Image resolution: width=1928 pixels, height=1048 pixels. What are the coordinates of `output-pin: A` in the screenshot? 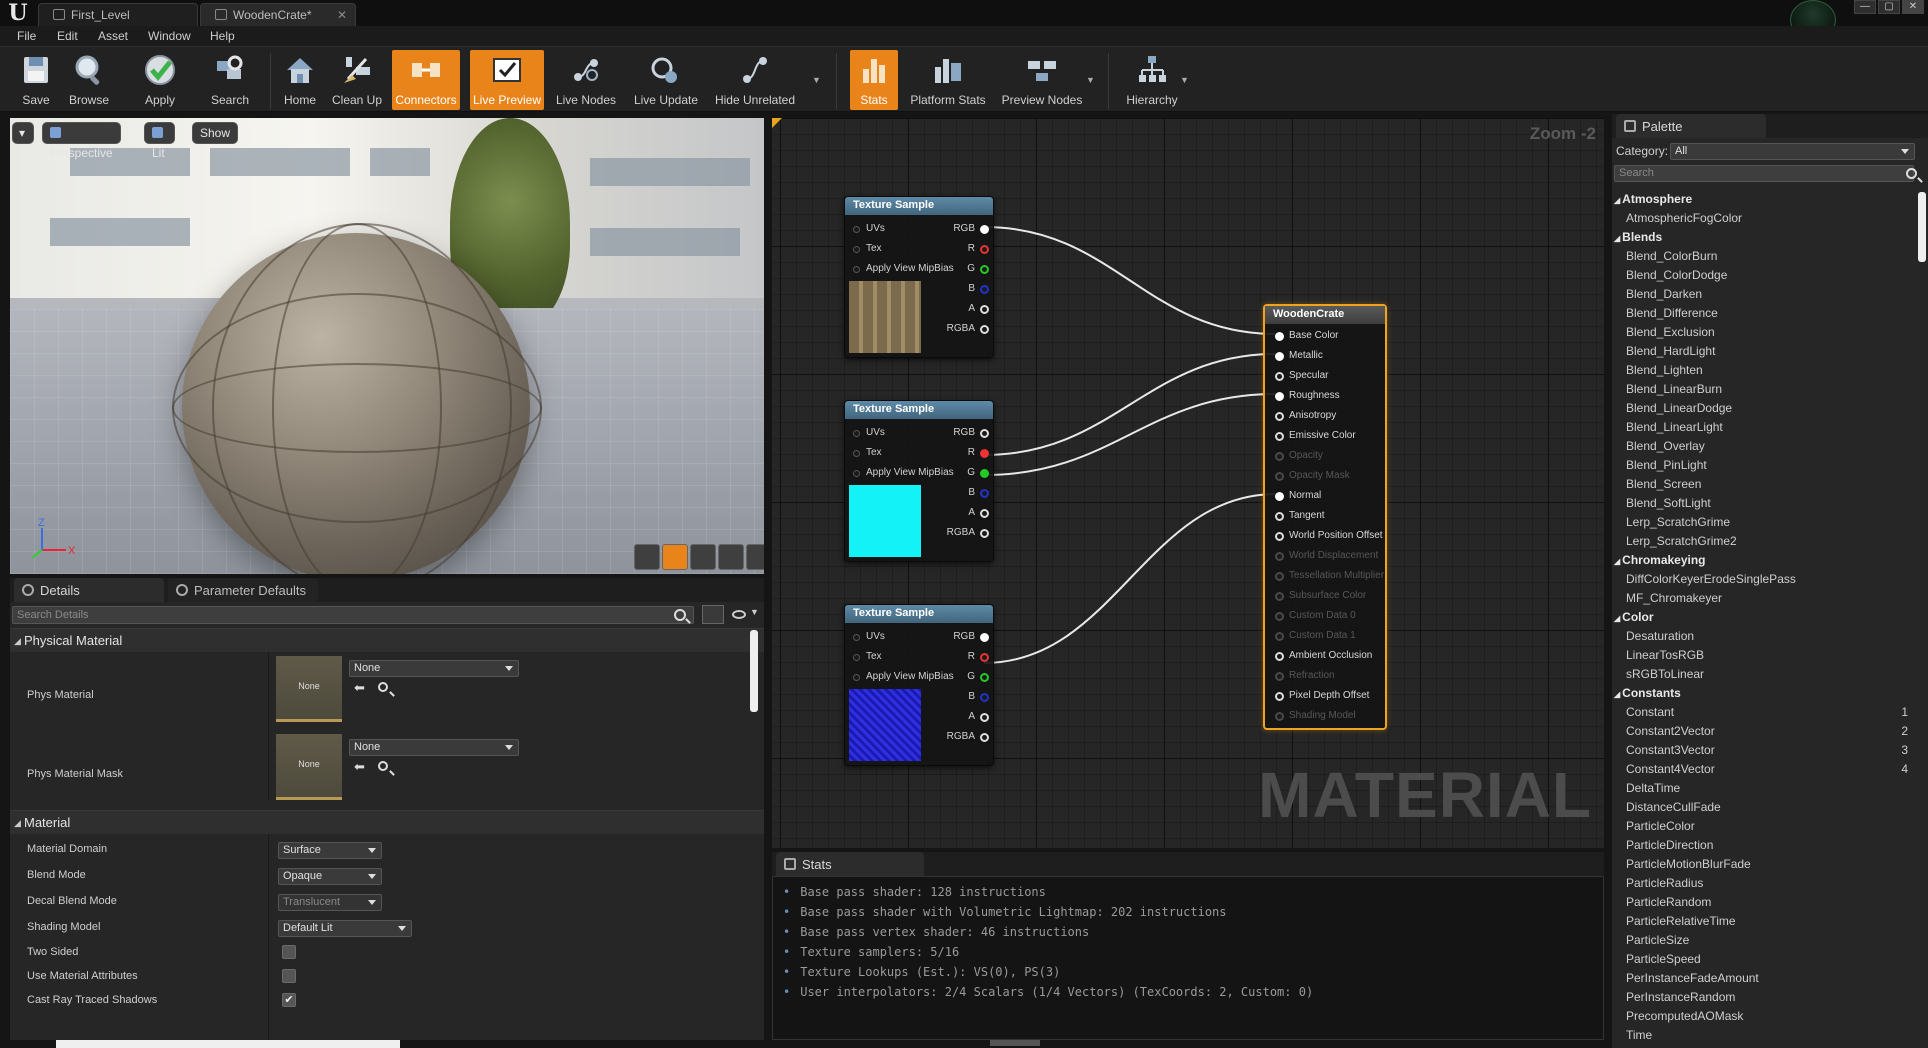 It's located at (959, 308).